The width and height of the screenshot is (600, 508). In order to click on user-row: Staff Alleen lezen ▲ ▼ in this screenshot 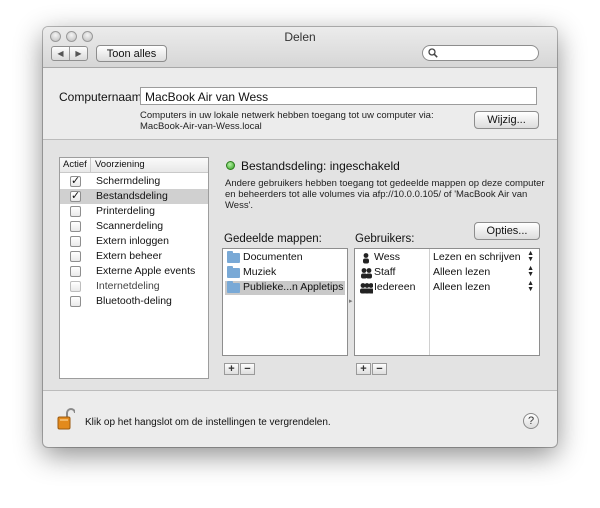, I will do `click(447, 272)`.